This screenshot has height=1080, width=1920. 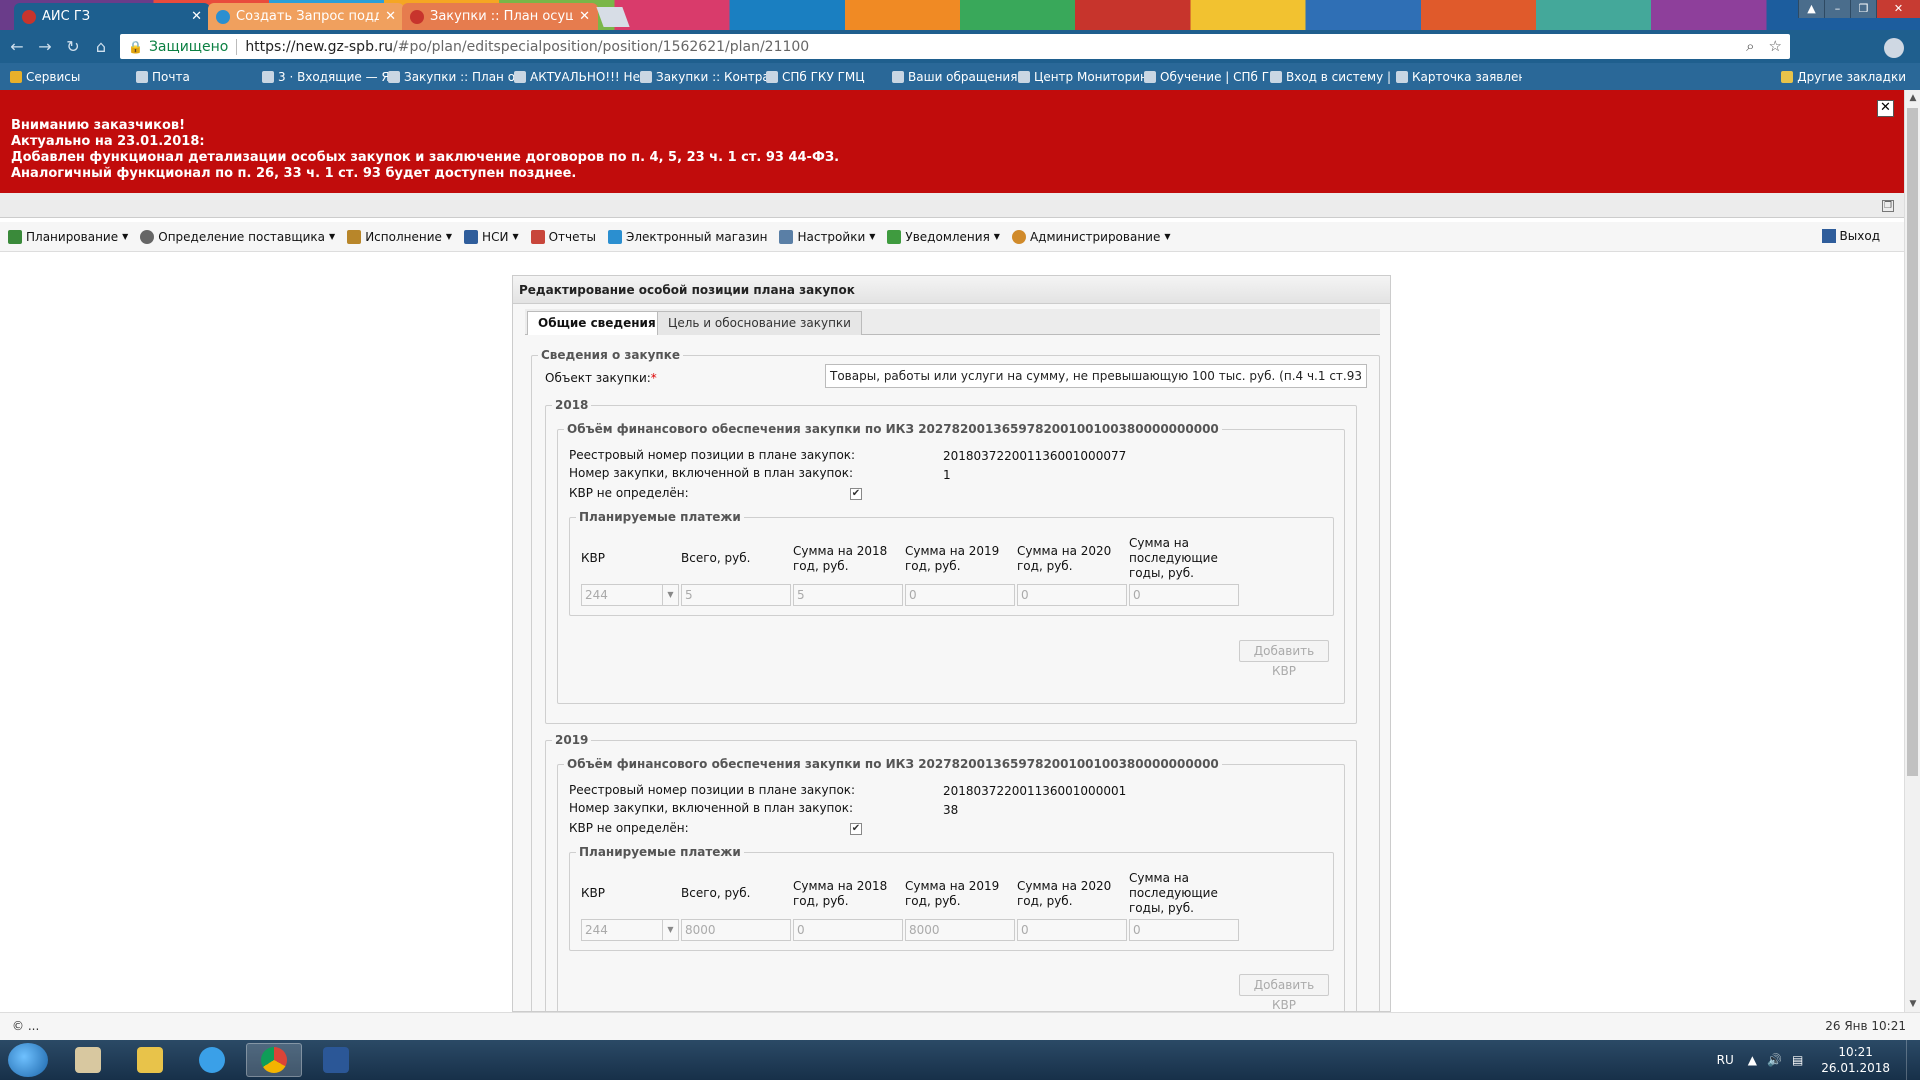 I want to click on bookmark-item: Закупки :: Контракт, so click(x=703, y=77).